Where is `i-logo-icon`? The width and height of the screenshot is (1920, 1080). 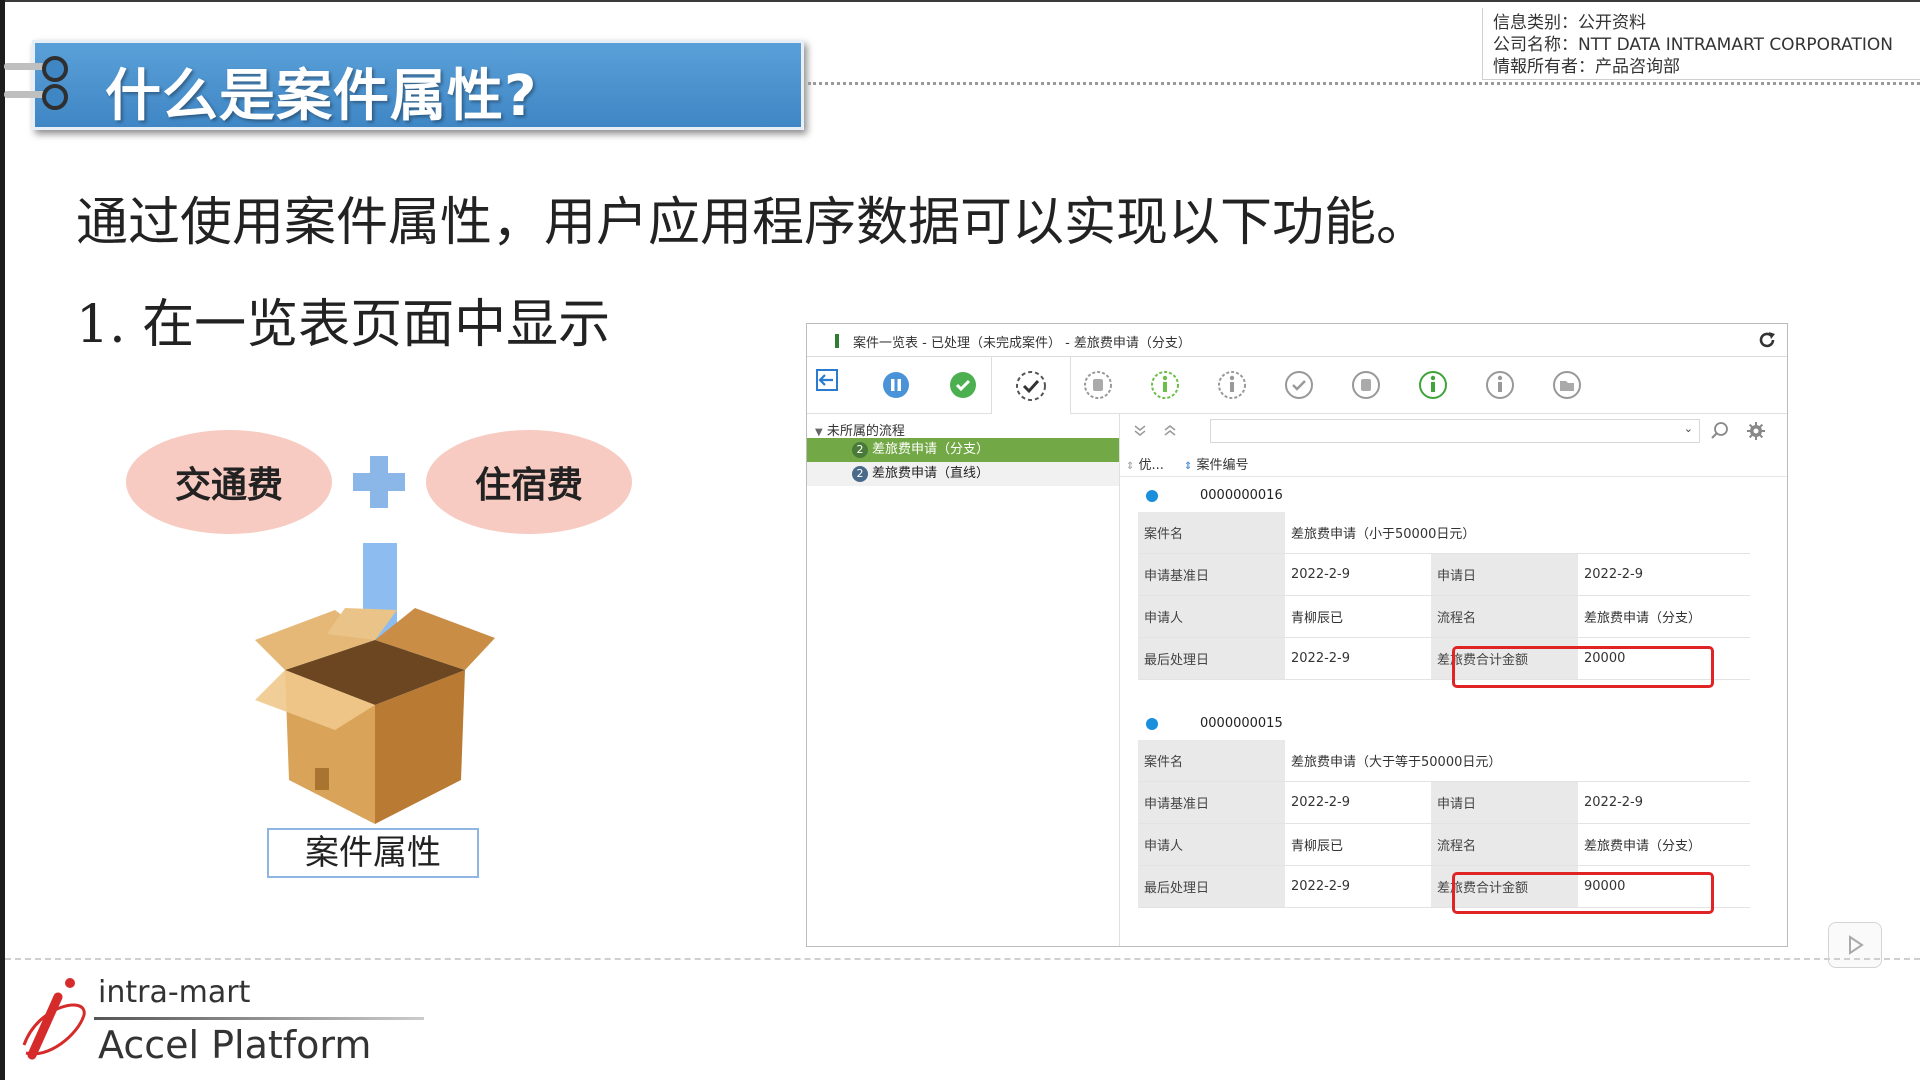 i-logo-icon is located at coordinates (54, 1019).